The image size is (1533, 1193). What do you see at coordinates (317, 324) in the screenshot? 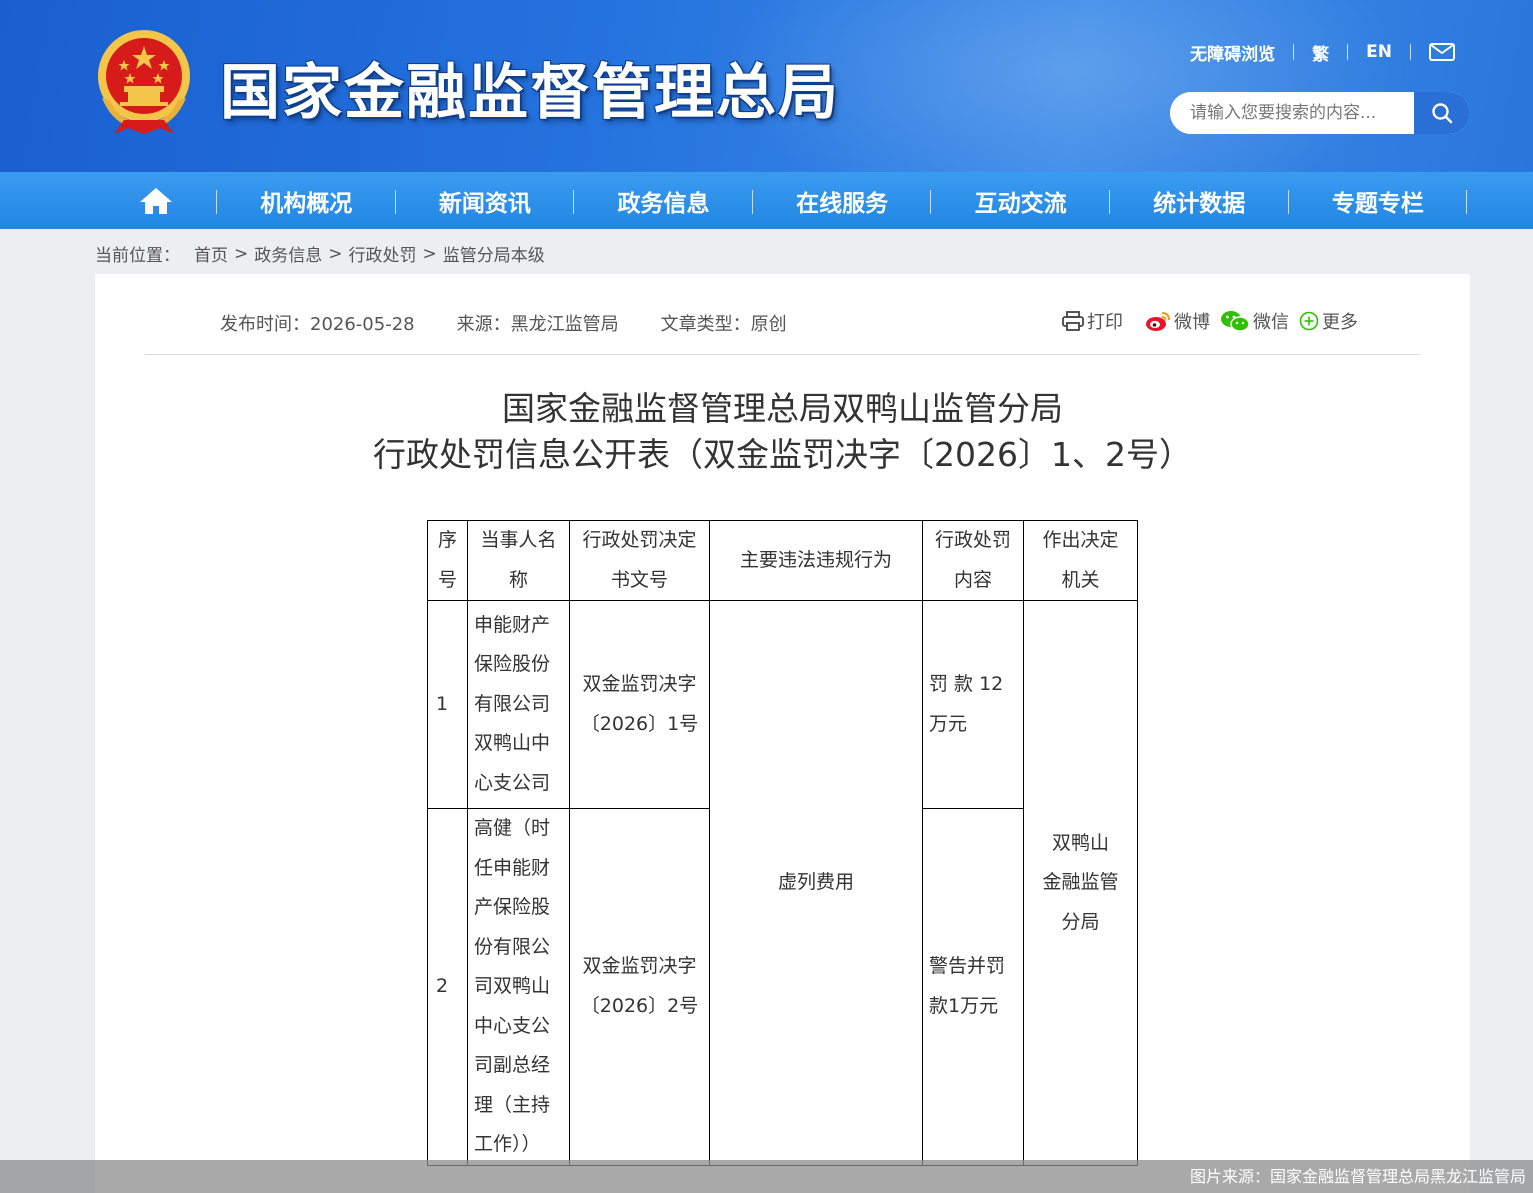
I see `publish-time: 发布时间：2026-05-28` at bounding box center [317, 324].